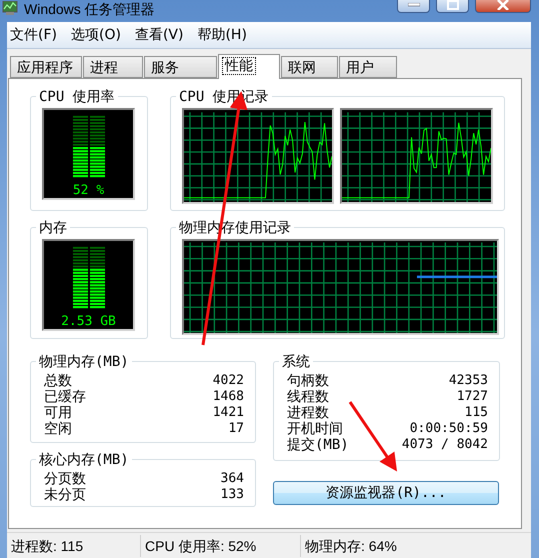 Image resolution: width=539 pixels, height=558 pixels. What do you see at coordinates (10, 8) in the screenshot?
I see `app-icon` at bounding box center [10, 8].